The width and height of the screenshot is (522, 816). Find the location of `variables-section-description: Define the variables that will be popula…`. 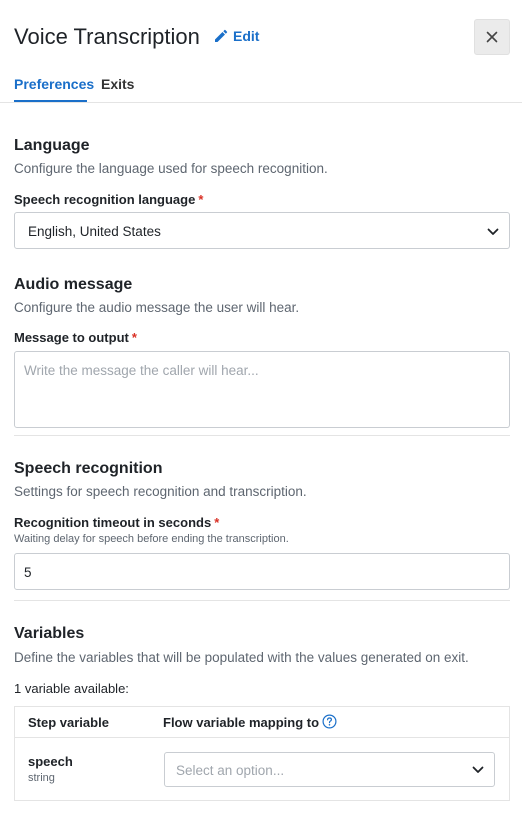

variables-section-description: Define the variables that will be popula… is located at coordinates (241, 657).